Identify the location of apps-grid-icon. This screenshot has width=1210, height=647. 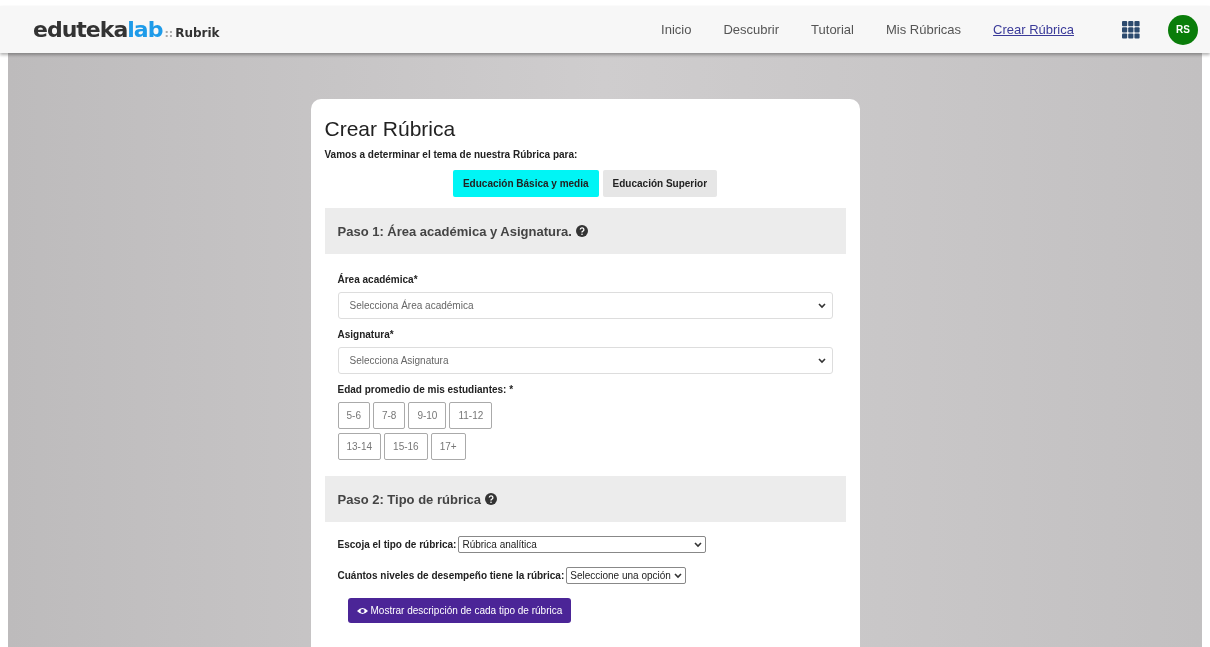
(1131, 29).